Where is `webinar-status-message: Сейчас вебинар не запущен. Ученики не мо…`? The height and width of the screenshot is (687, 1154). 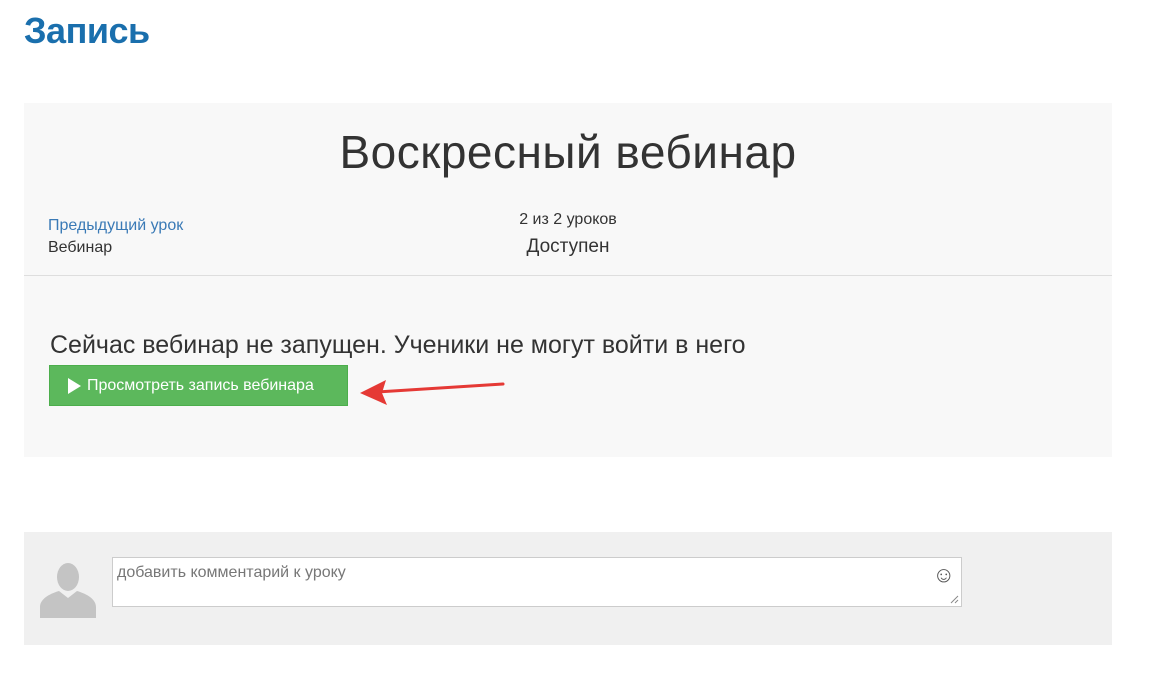
webinar-status-message: Сейчас вебинар не запущен. Ученики не мо… is located at coordinates (398, 345).